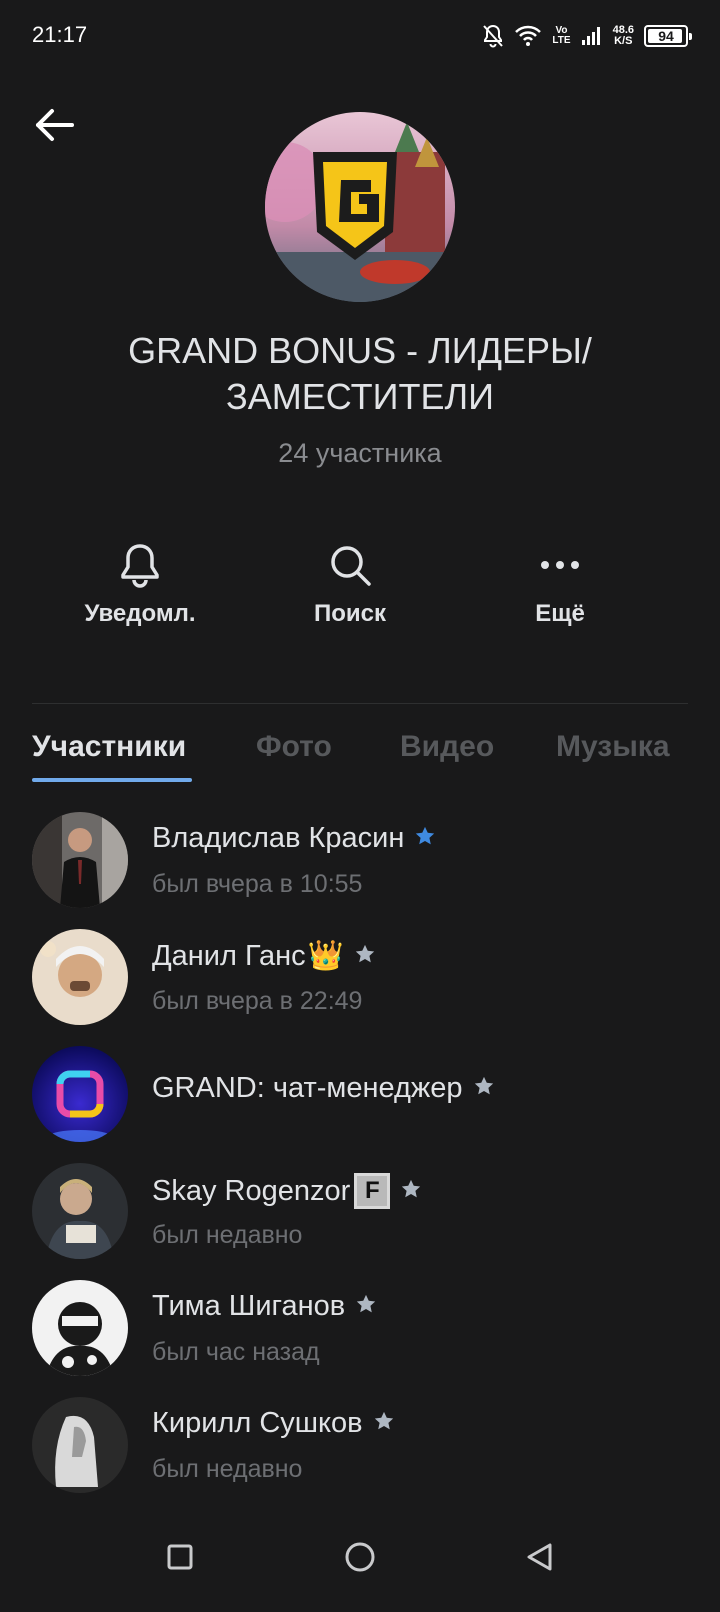 Image resolution: width=720 pixels, height=1612 pixels. Describe the element at coordinates (360, 1442) in the screenshot. I see `list-item: Кирилл Сушков был недавно` at that location.